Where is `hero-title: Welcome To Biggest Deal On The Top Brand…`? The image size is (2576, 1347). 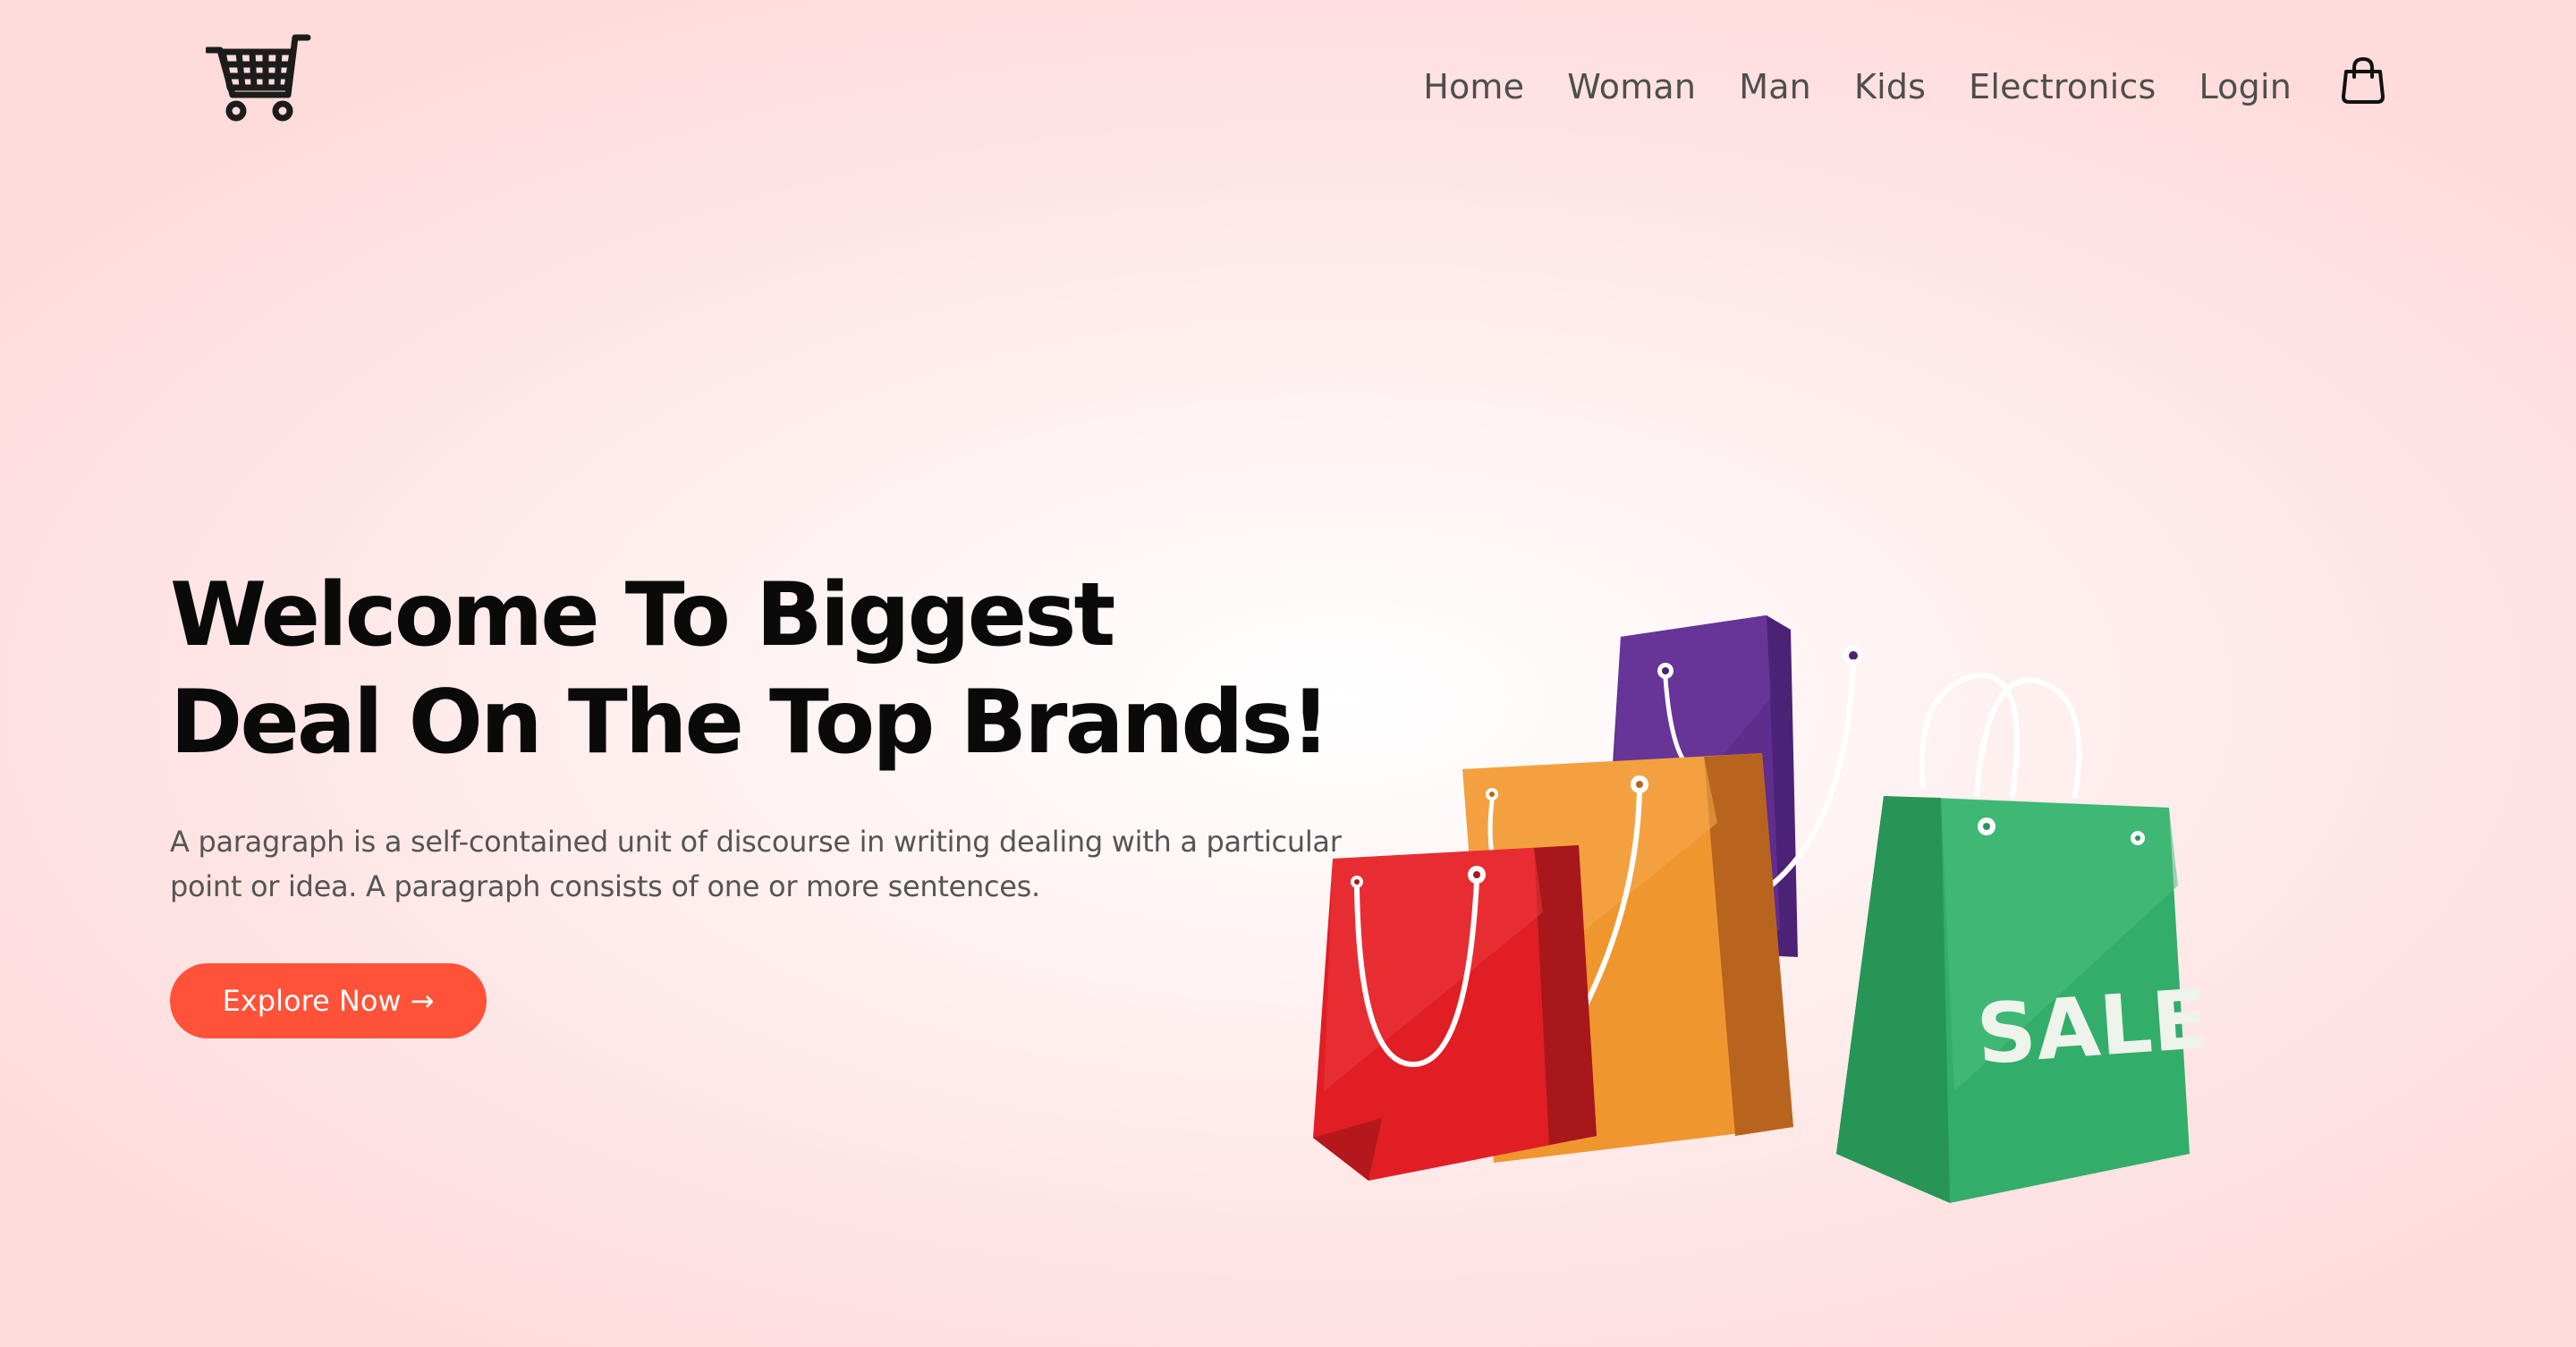 hero-title: Welcome To Biggest Deal On The Top Brand… is located at coordinates (751, 669).